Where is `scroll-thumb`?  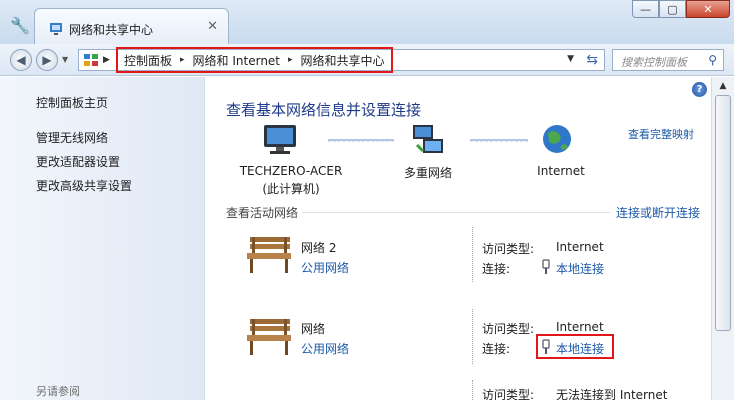
scroll-thumb is located at coordinates (723, 213).